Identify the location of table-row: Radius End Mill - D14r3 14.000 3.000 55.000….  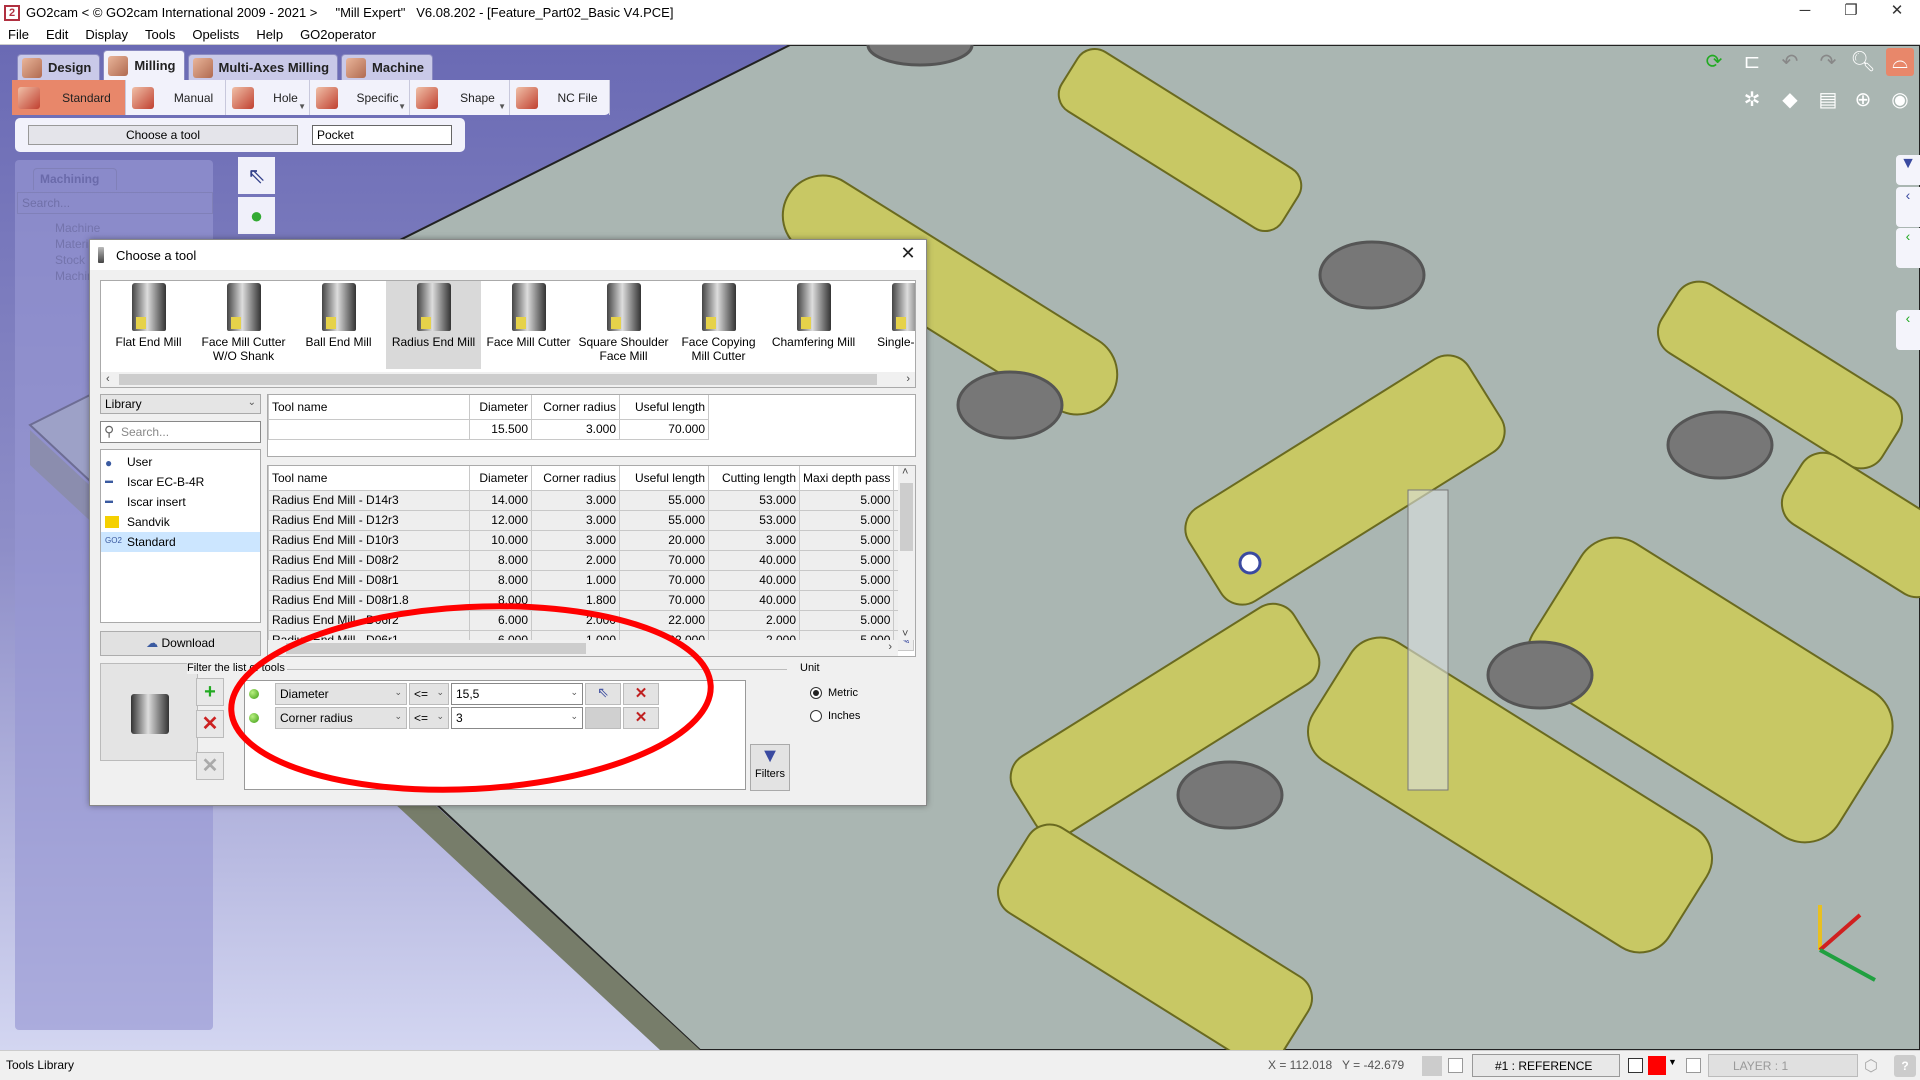
(591, 500).